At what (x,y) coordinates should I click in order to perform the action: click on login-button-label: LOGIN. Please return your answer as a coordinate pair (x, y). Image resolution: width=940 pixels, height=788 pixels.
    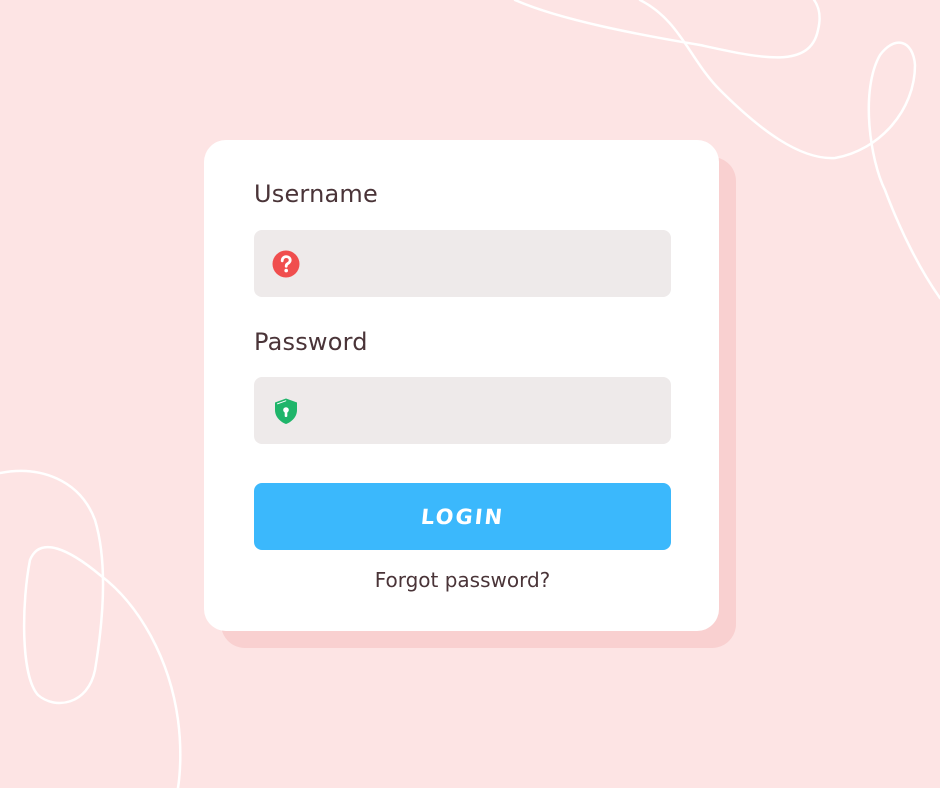
    Looking at the image, I should click on (462, 516).